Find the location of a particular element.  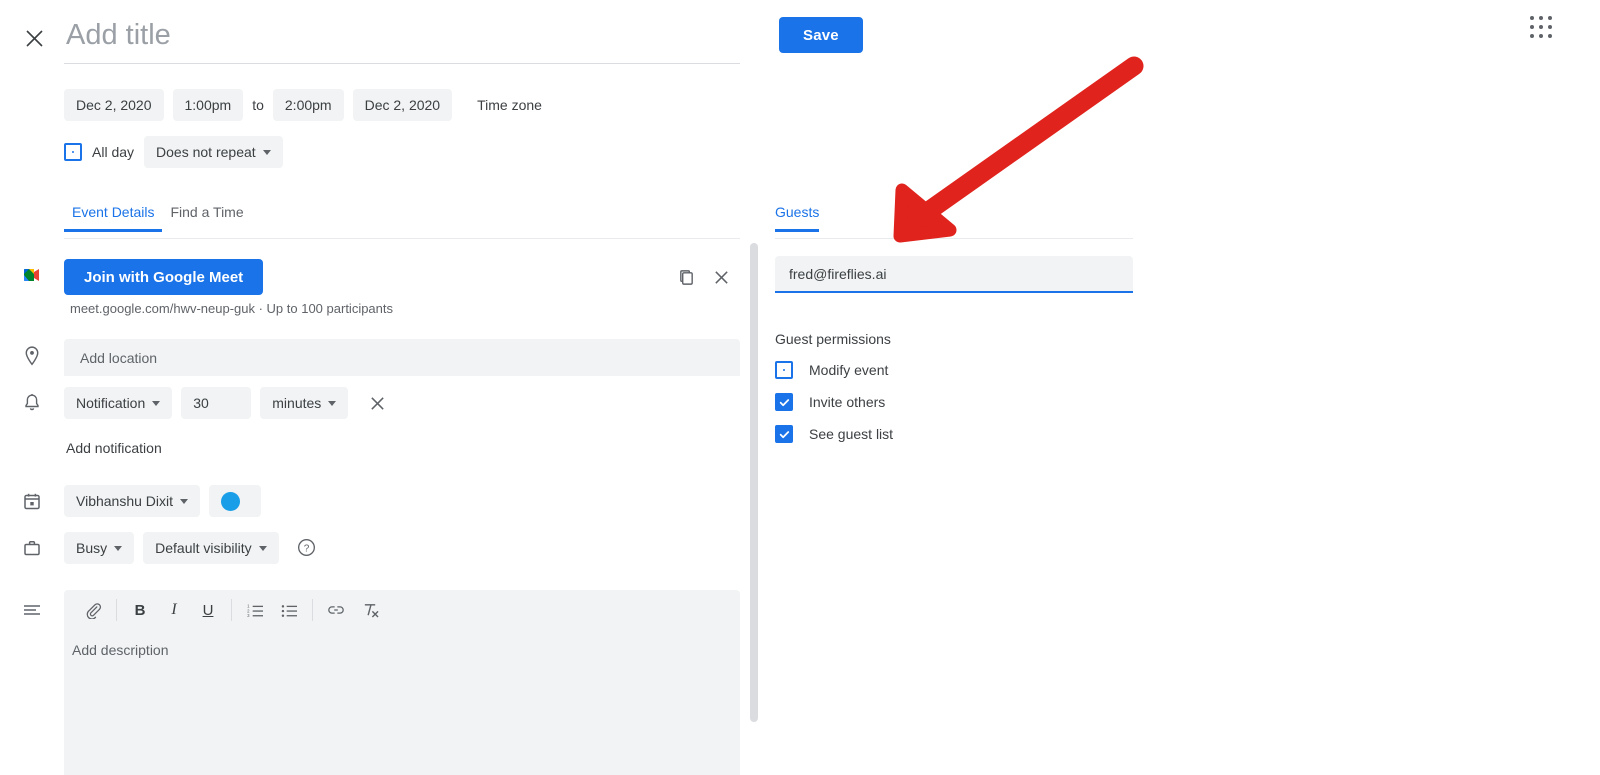

permission-label: See guest list is located at coordinates (851, 434).